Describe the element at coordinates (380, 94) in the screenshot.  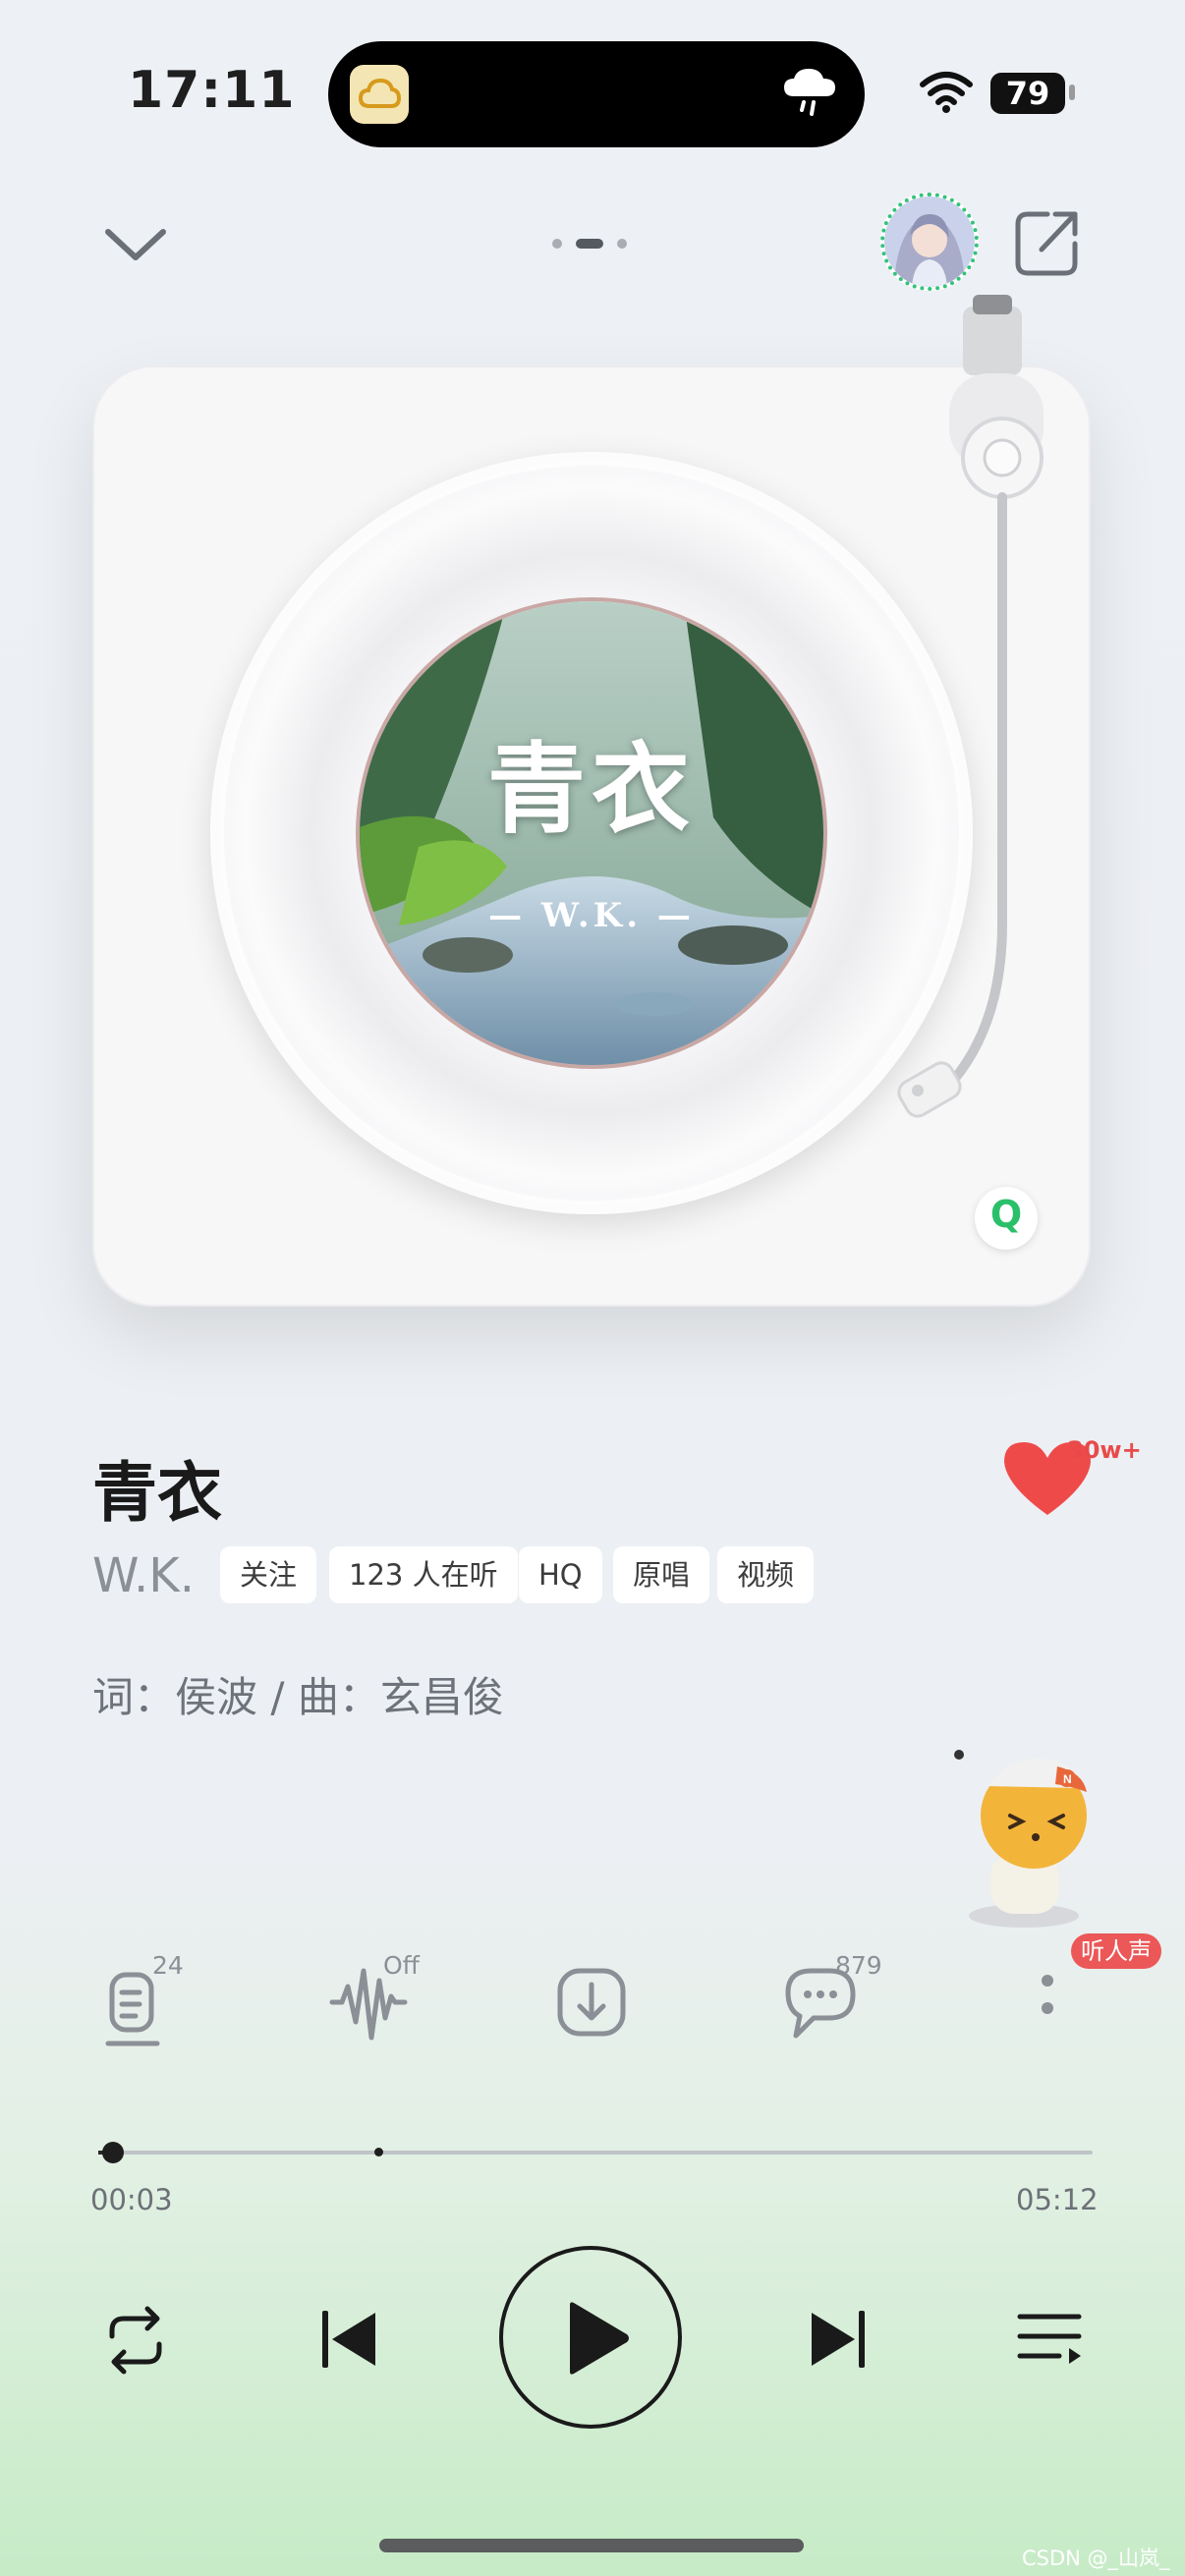
I see `cloud-app-icon` at that location.